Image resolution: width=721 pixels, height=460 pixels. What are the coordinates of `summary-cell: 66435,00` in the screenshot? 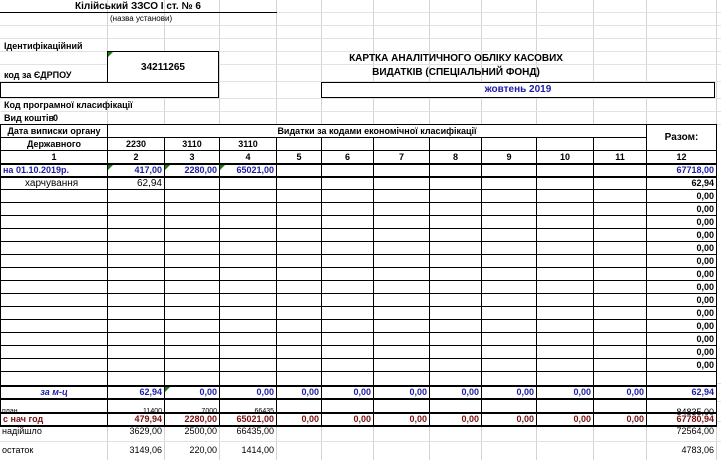 It's located at (247, 430).